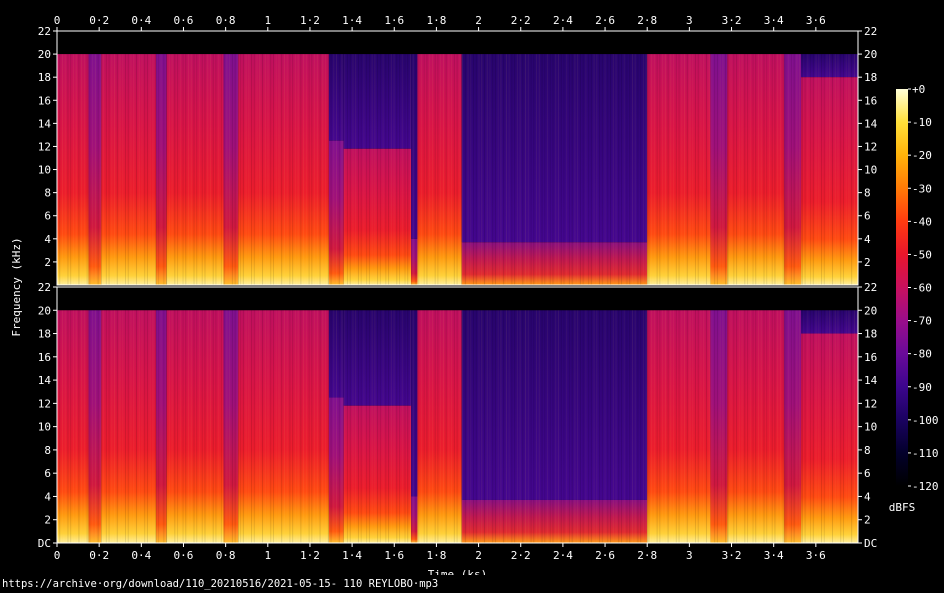 The height and width of the screenshot is (593, 944). Describe the element at coordinates (141, 555) in the screenshot. I see `x-tick-label: 0·4` at that location.